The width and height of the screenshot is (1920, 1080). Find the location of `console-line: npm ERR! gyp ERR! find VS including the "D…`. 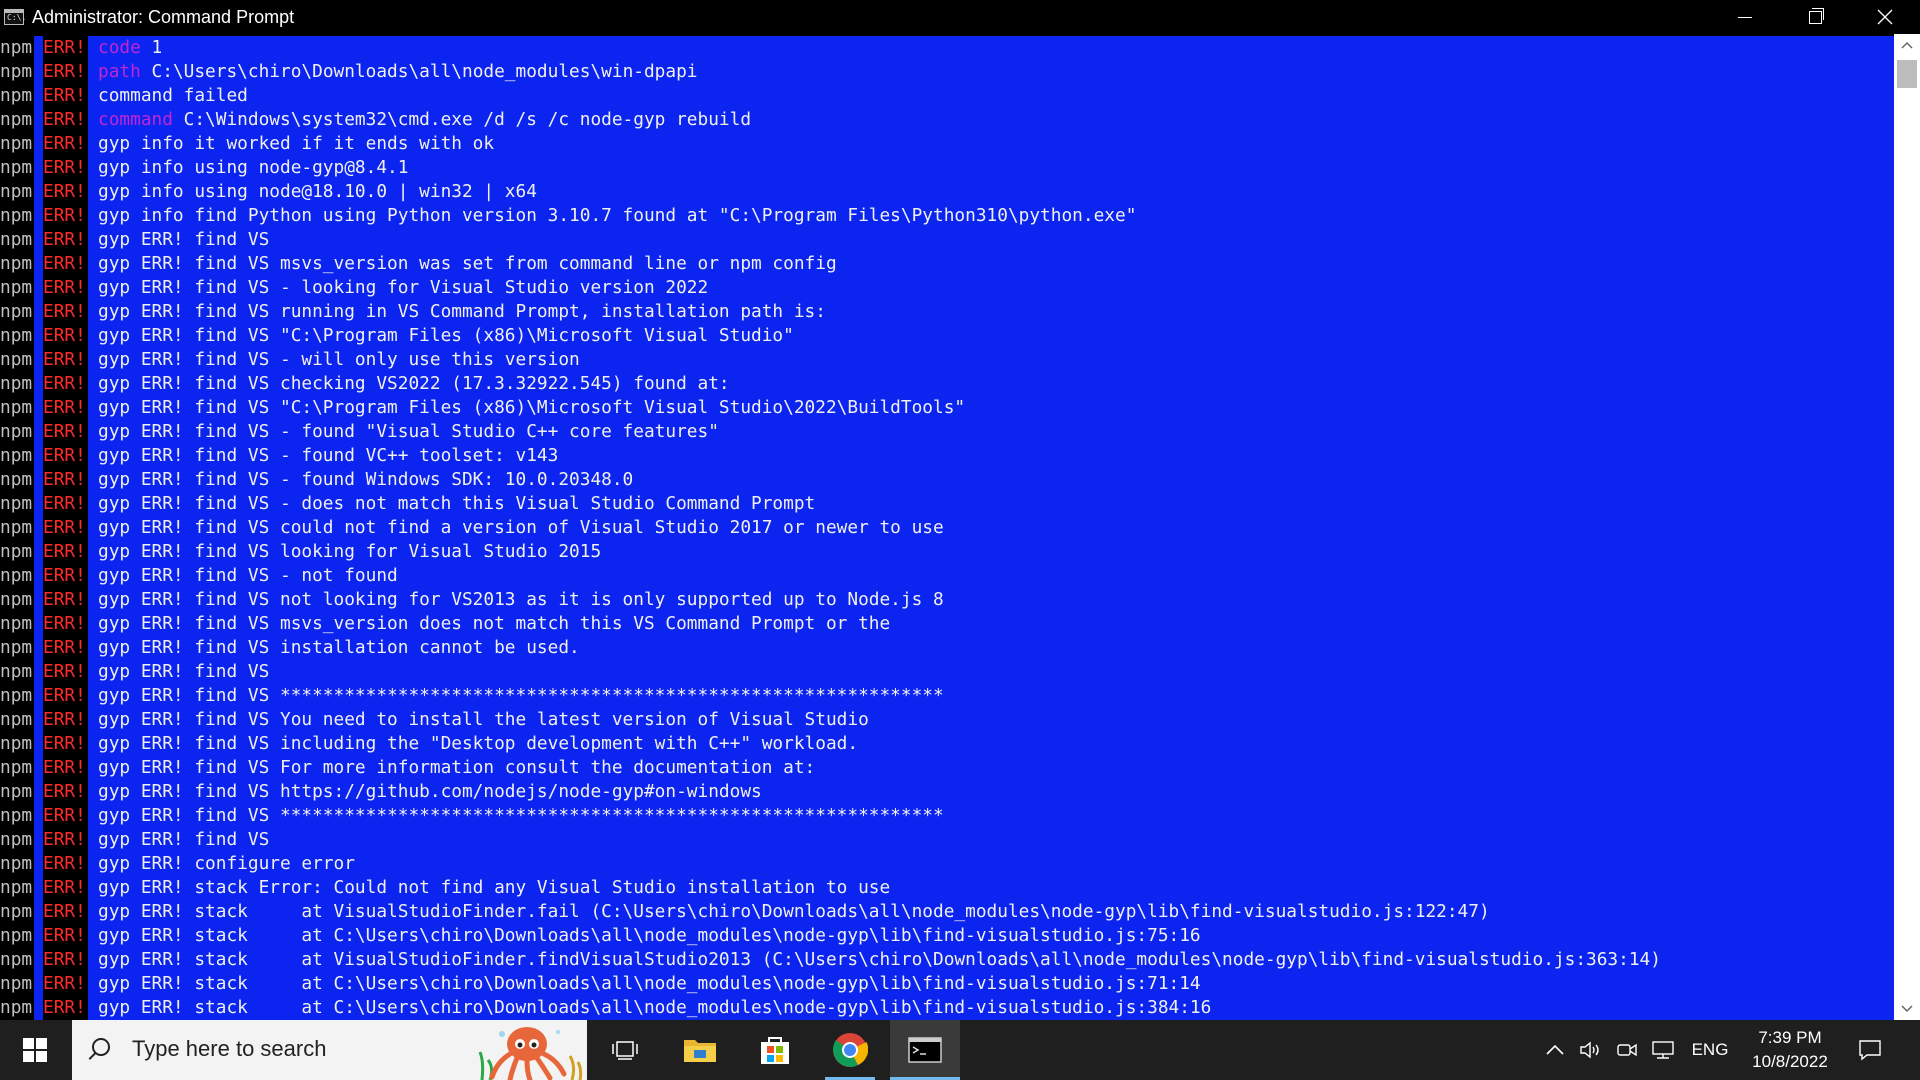

console-line: npm ERR! gyp ERR! find VS including the "D… is located at coordinates (947, 744).